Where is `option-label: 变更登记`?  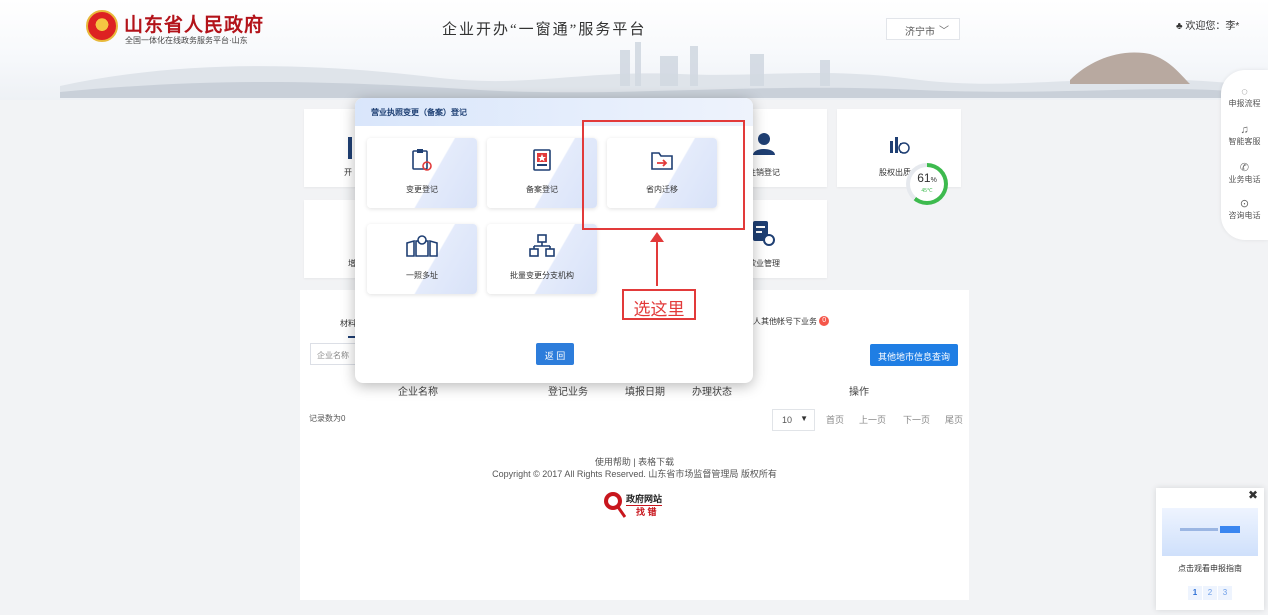
option-label: 变更登记 is located at coordinates (422, 189).